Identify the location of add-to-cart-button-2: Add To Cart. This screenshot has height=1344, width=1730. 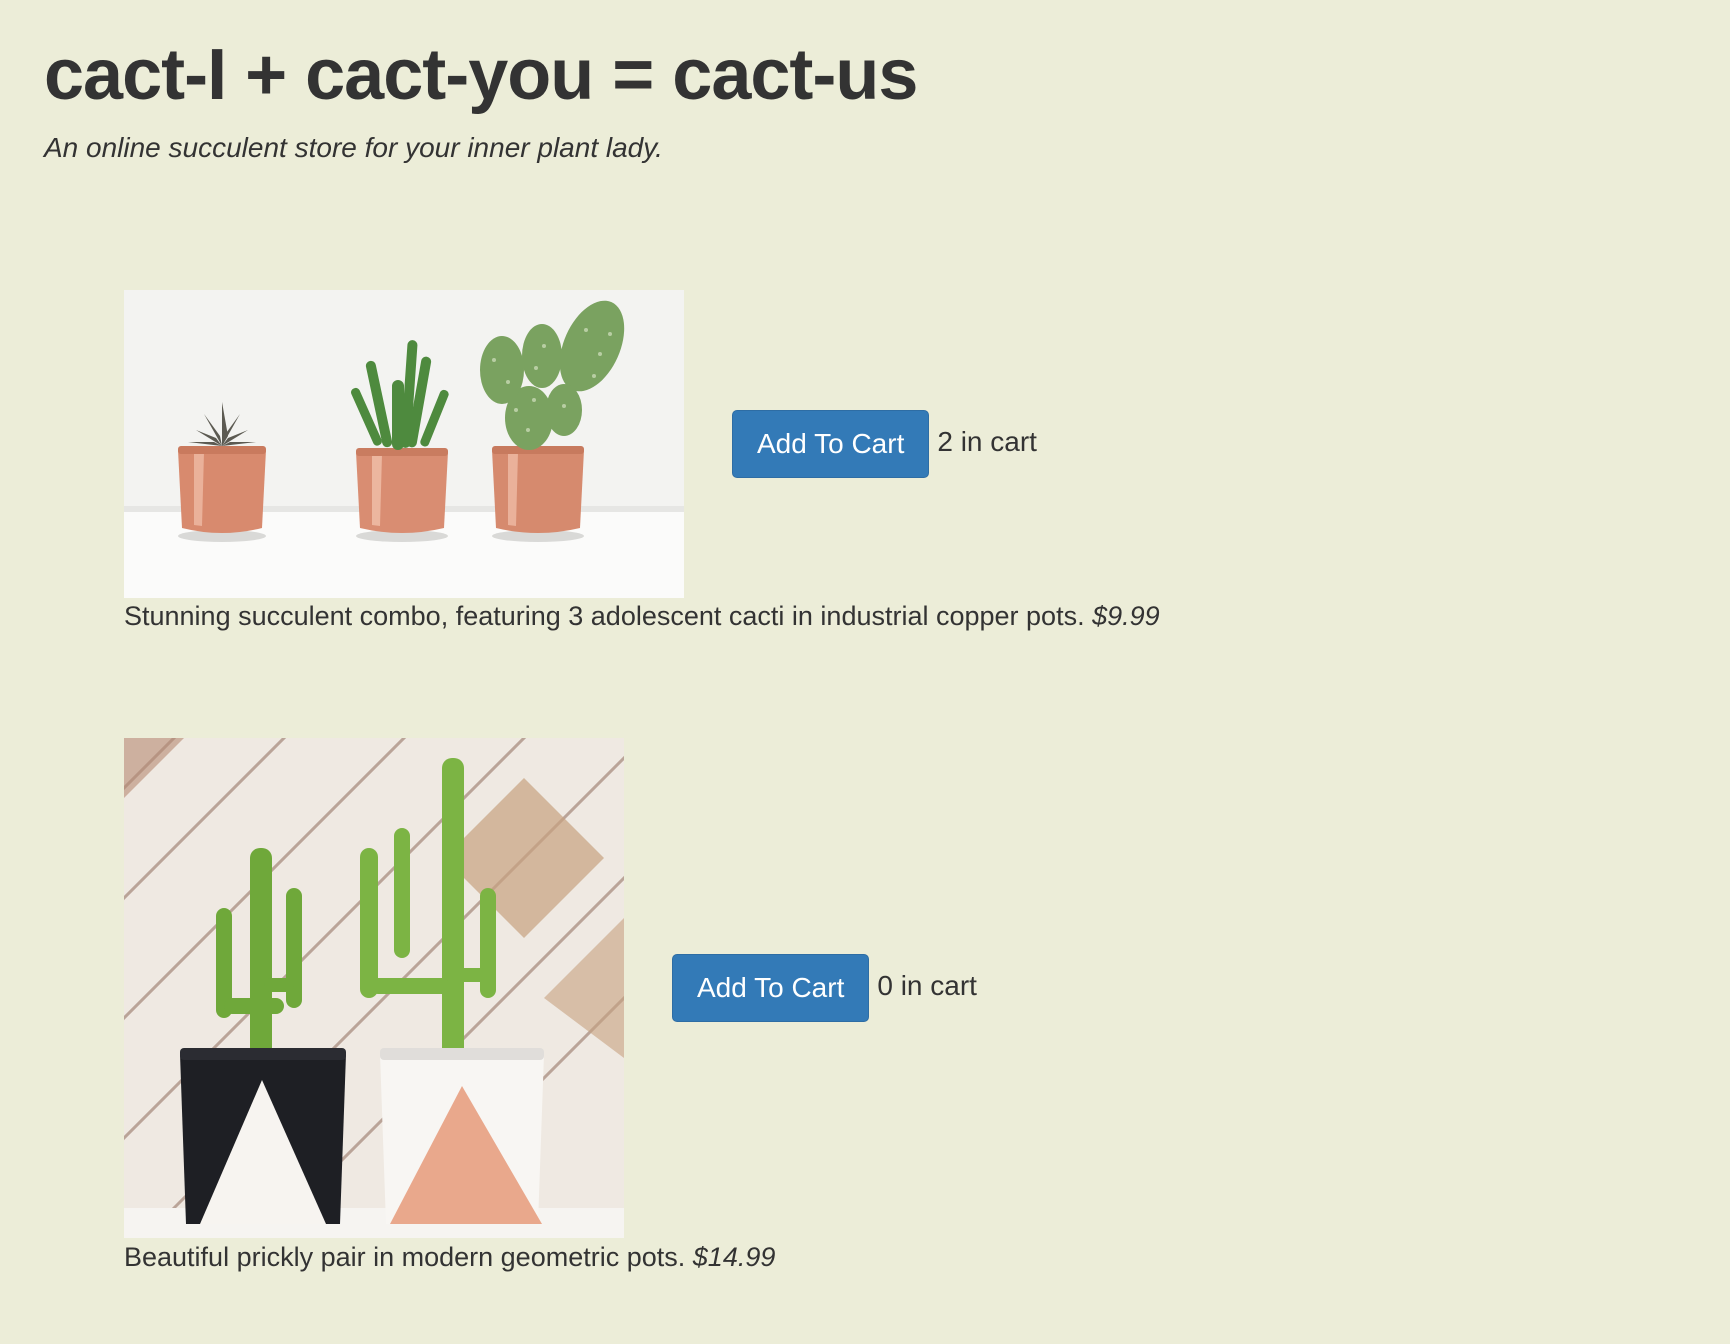
(771, 988).